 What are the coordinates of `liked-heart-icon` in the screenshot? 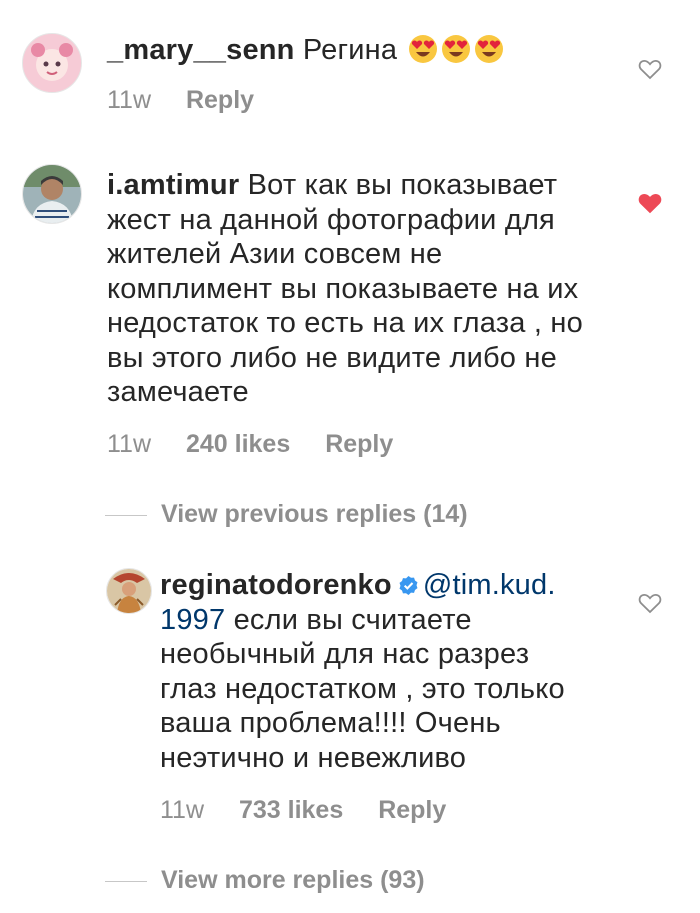 It's located at (650, 203).